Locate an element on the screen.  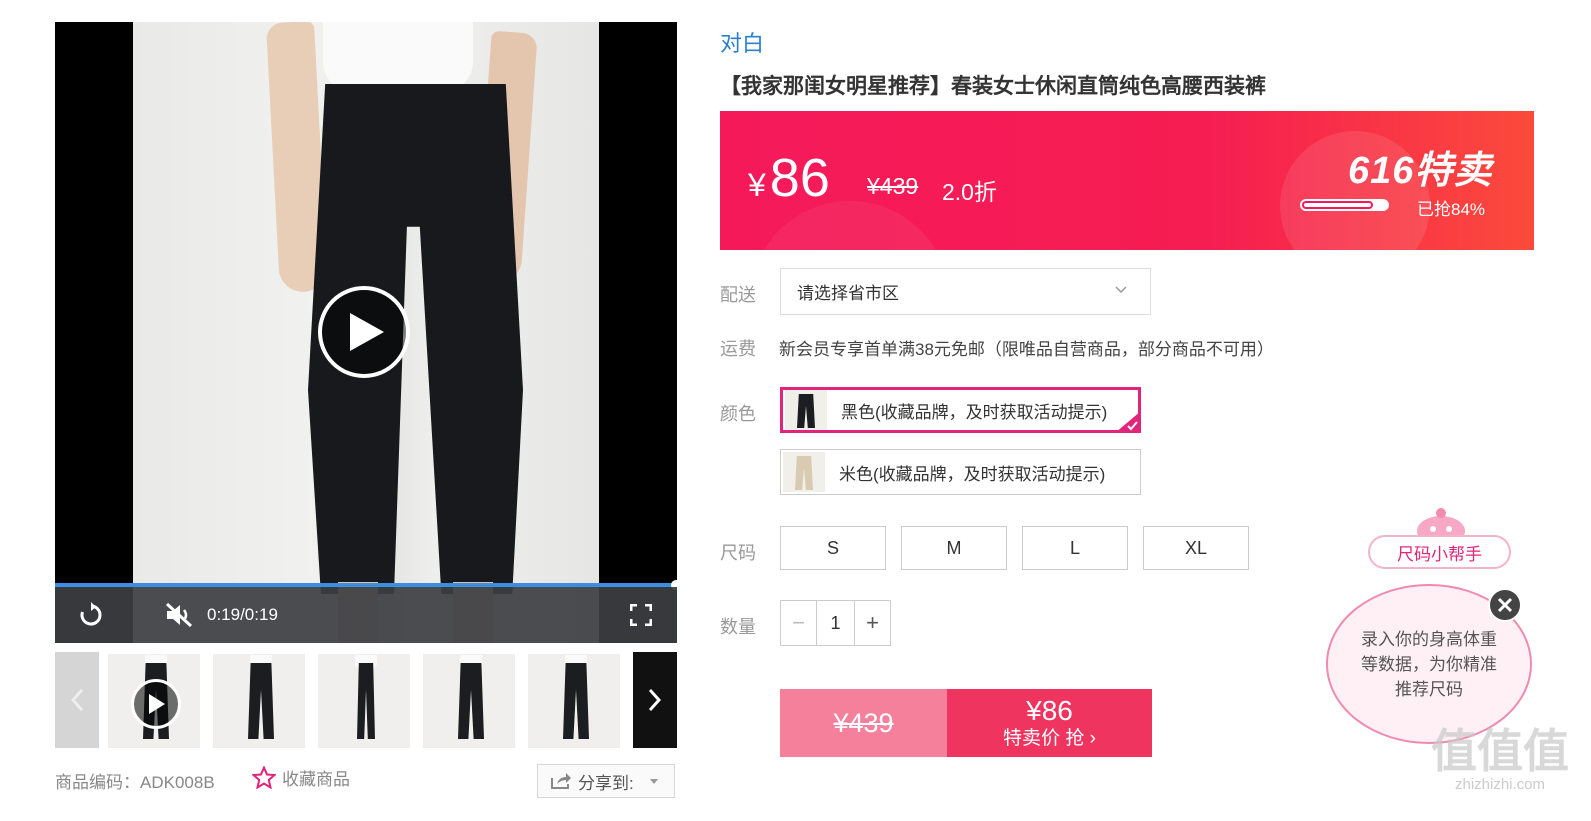
currency-symbol: ¥ is located at coordinates (757, 185).